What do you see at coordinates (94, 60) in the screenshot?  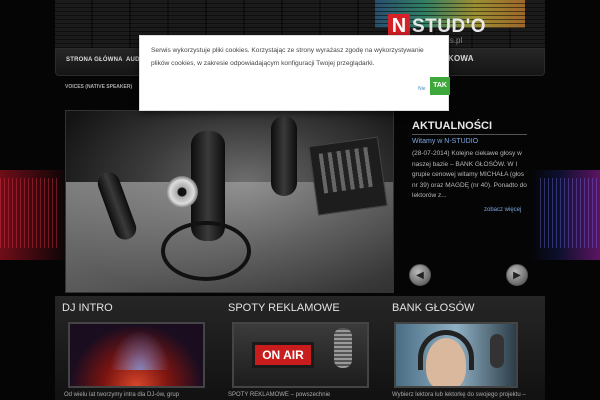 I see `nav-item-home: STRONA GŁÓWNA` at bounding box center [94, 60].